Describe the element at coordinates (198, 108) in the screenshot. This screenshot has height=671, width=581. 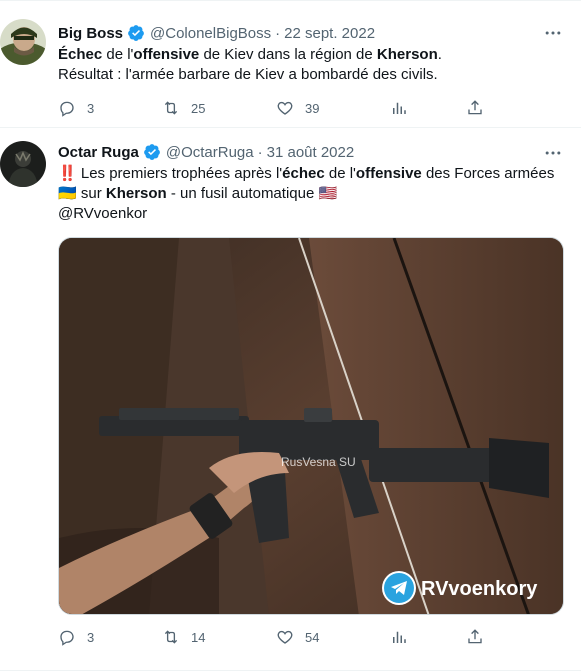
I see `retweet-count: 25` at that location.